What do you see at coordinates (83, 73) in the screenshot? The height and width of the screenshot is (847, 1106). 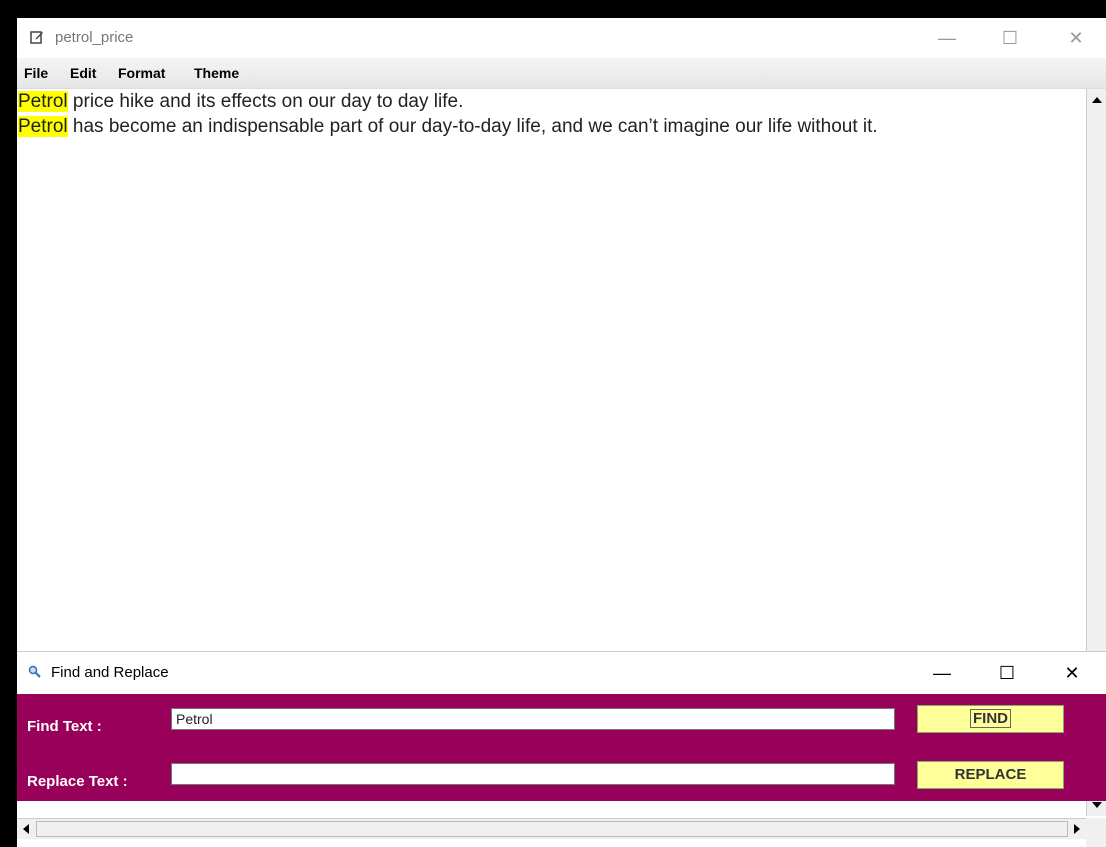 I see `menu-edit: Edit` at bounding box center [83, 73].